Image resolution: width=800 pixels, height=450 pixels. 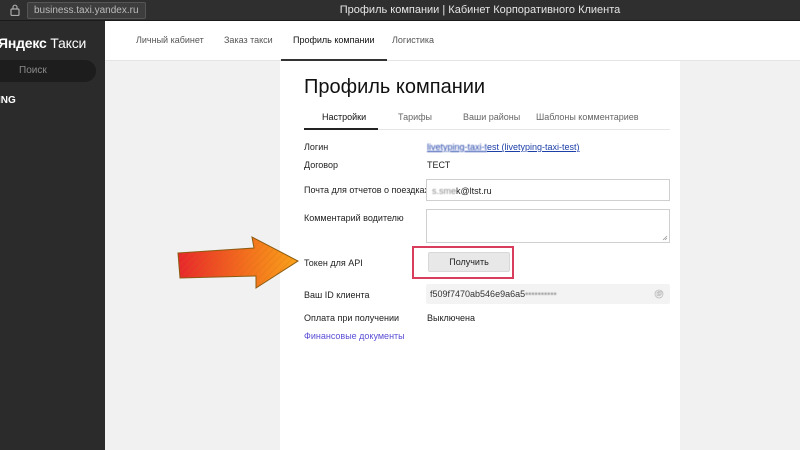 What do you see at coordinates (333, 263) in the screenshot?
I see `api-token-label: Токен для API` at bounding box center [333, 263].